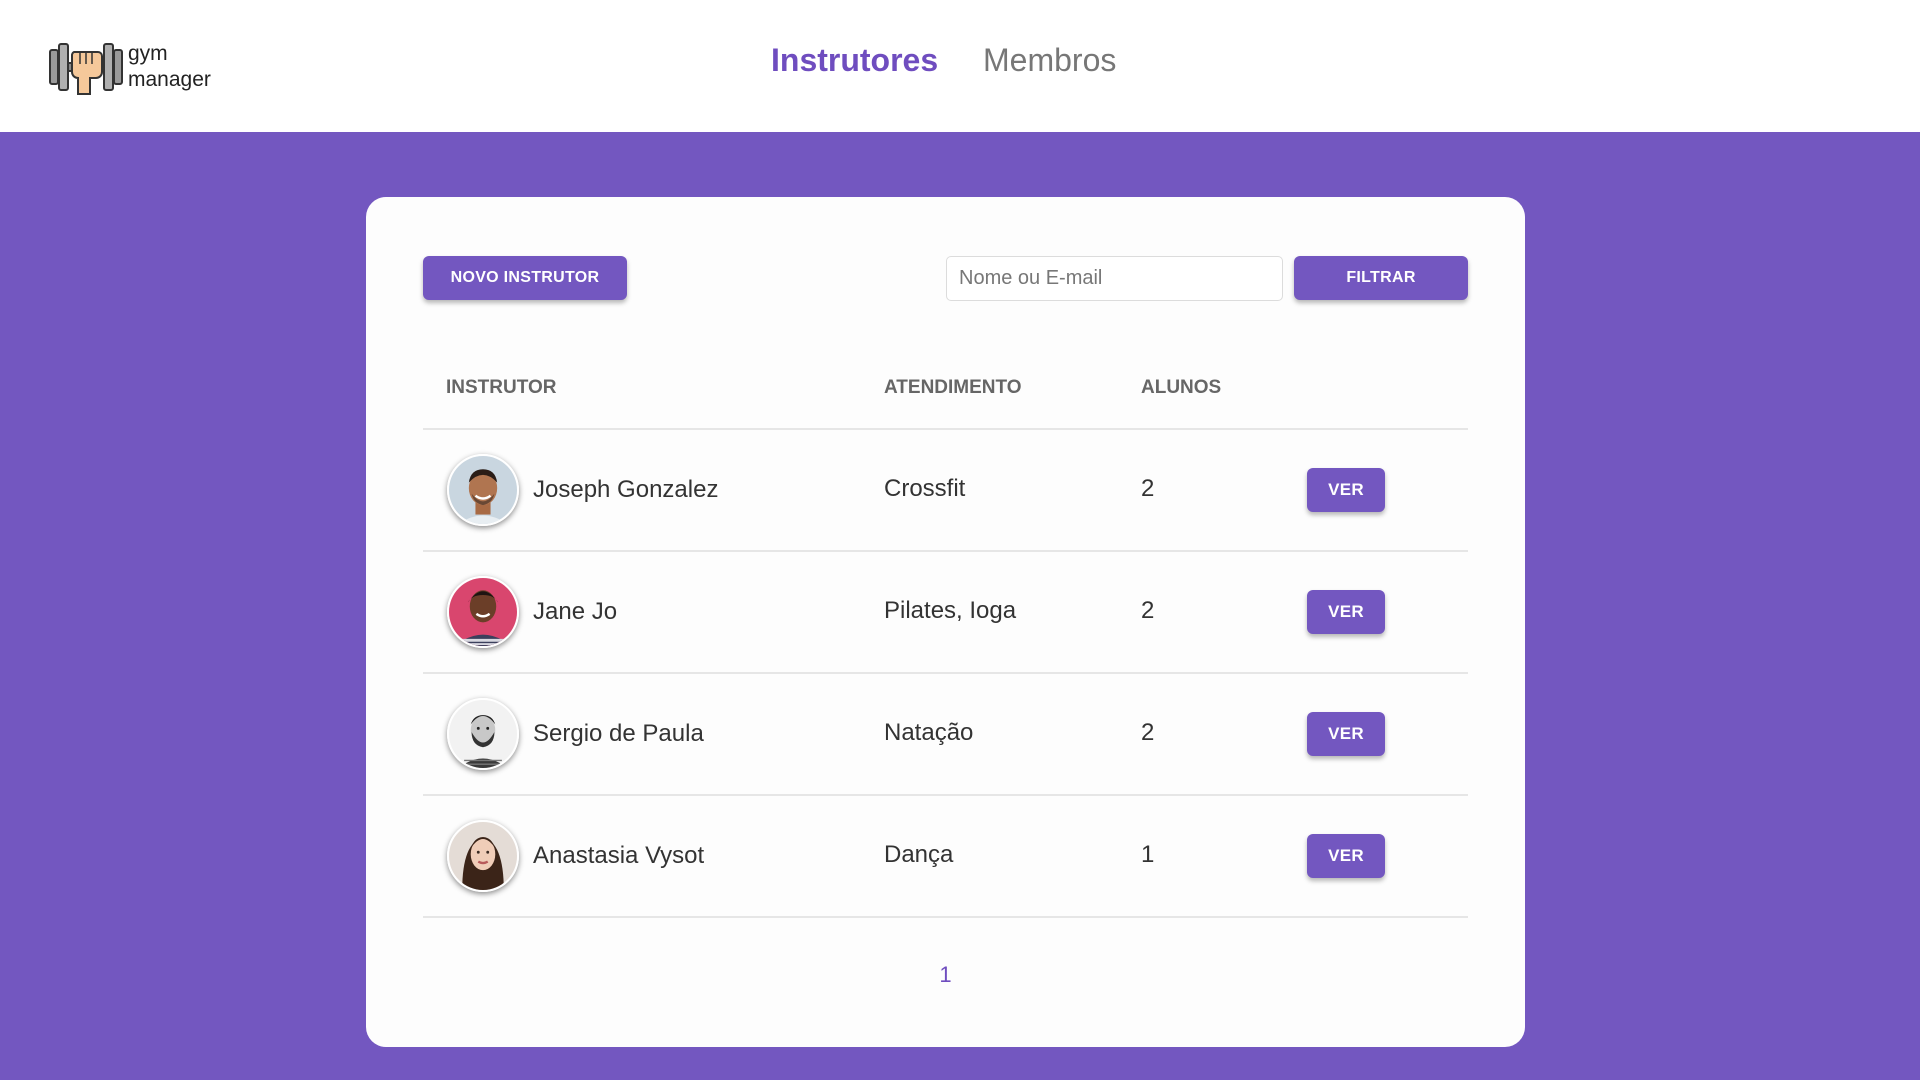 This screenshot has height=1080, width=1920. I want to click on woman-dark-hair-avatar-icon, so click(483, 856).